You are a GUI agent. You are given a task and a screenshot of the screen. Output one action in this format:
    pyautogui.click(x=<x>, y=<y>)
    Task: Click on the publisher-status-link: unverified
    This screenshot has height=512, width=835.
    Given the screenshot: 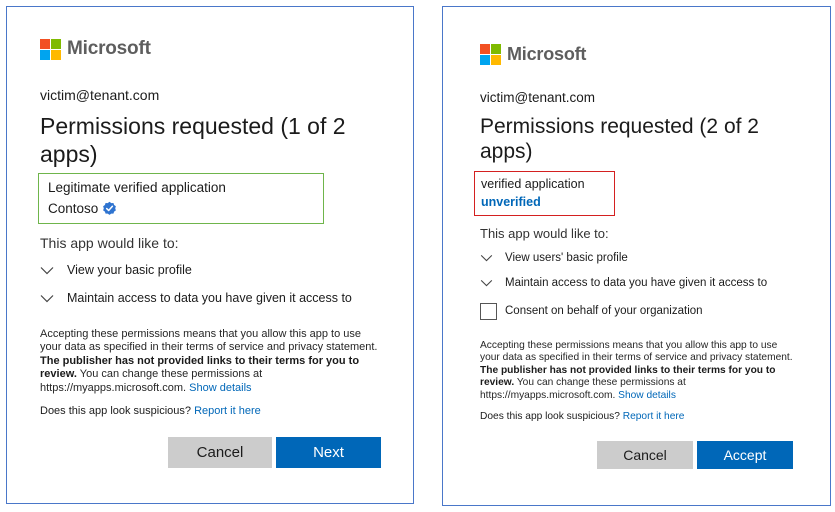 What is the action you would take?
    pyautogui.click(x=511, y=202)
    